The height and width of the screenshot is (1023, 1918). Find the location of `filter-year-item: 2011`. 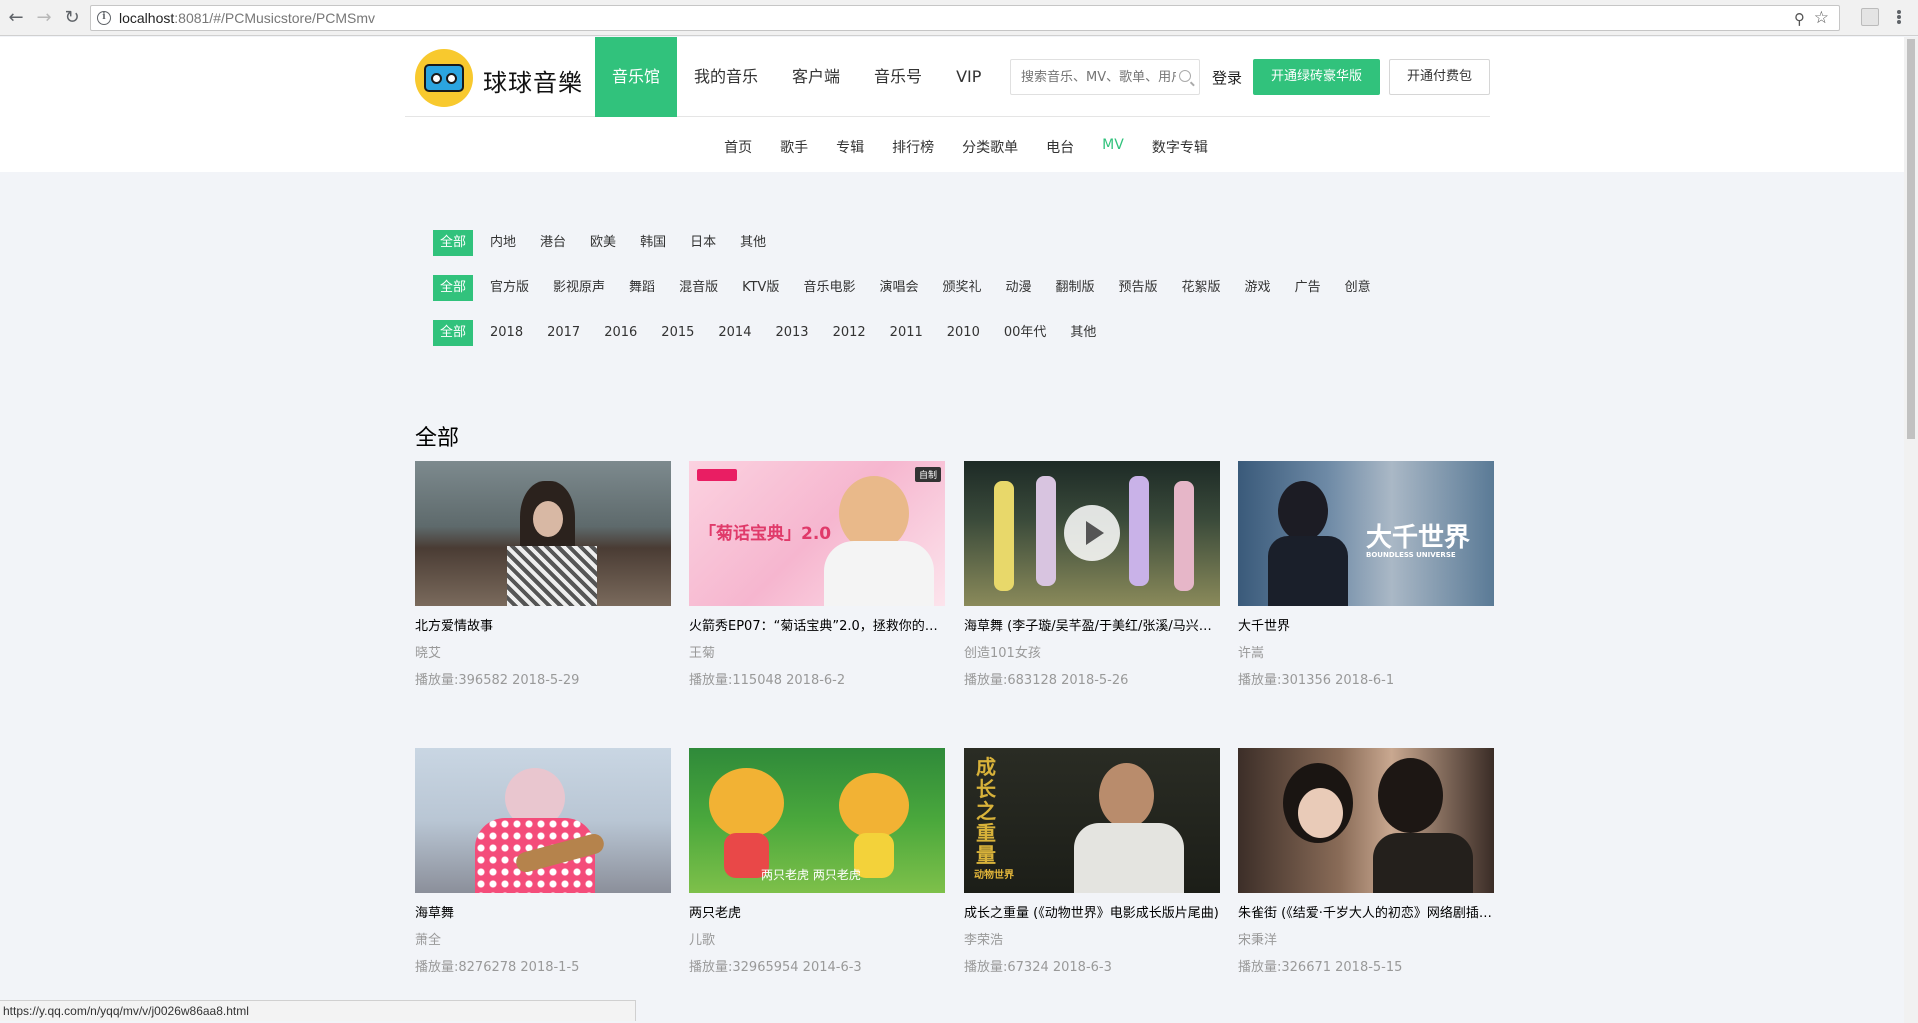

filter-year-item: 2011 is located at coordinates (906, 333).